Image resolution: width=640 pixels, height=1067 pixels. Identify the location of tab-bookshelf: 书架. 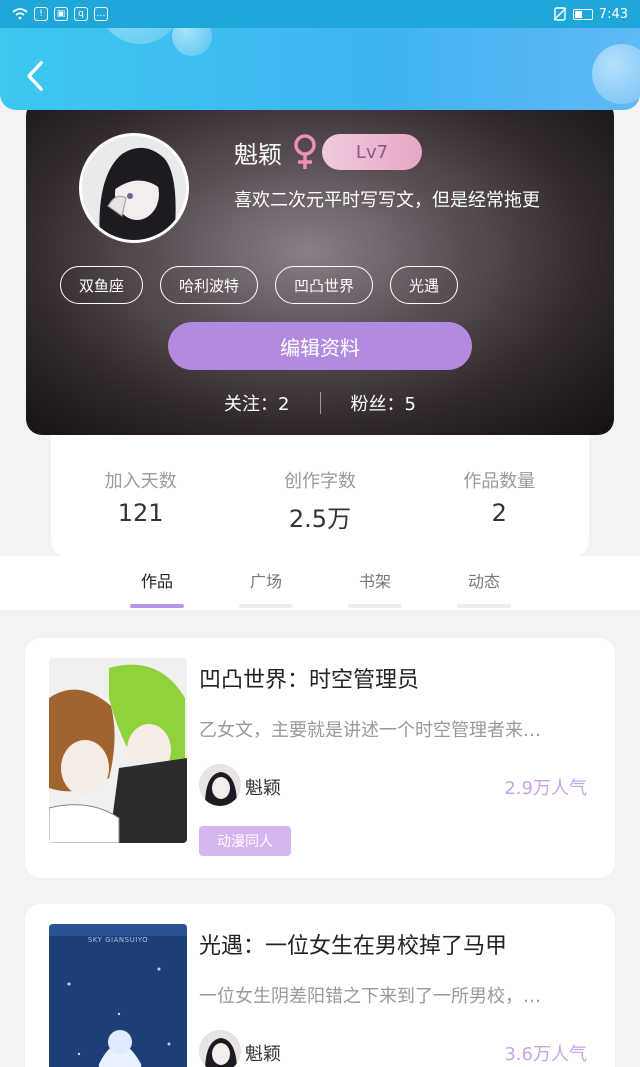
(375, 588).